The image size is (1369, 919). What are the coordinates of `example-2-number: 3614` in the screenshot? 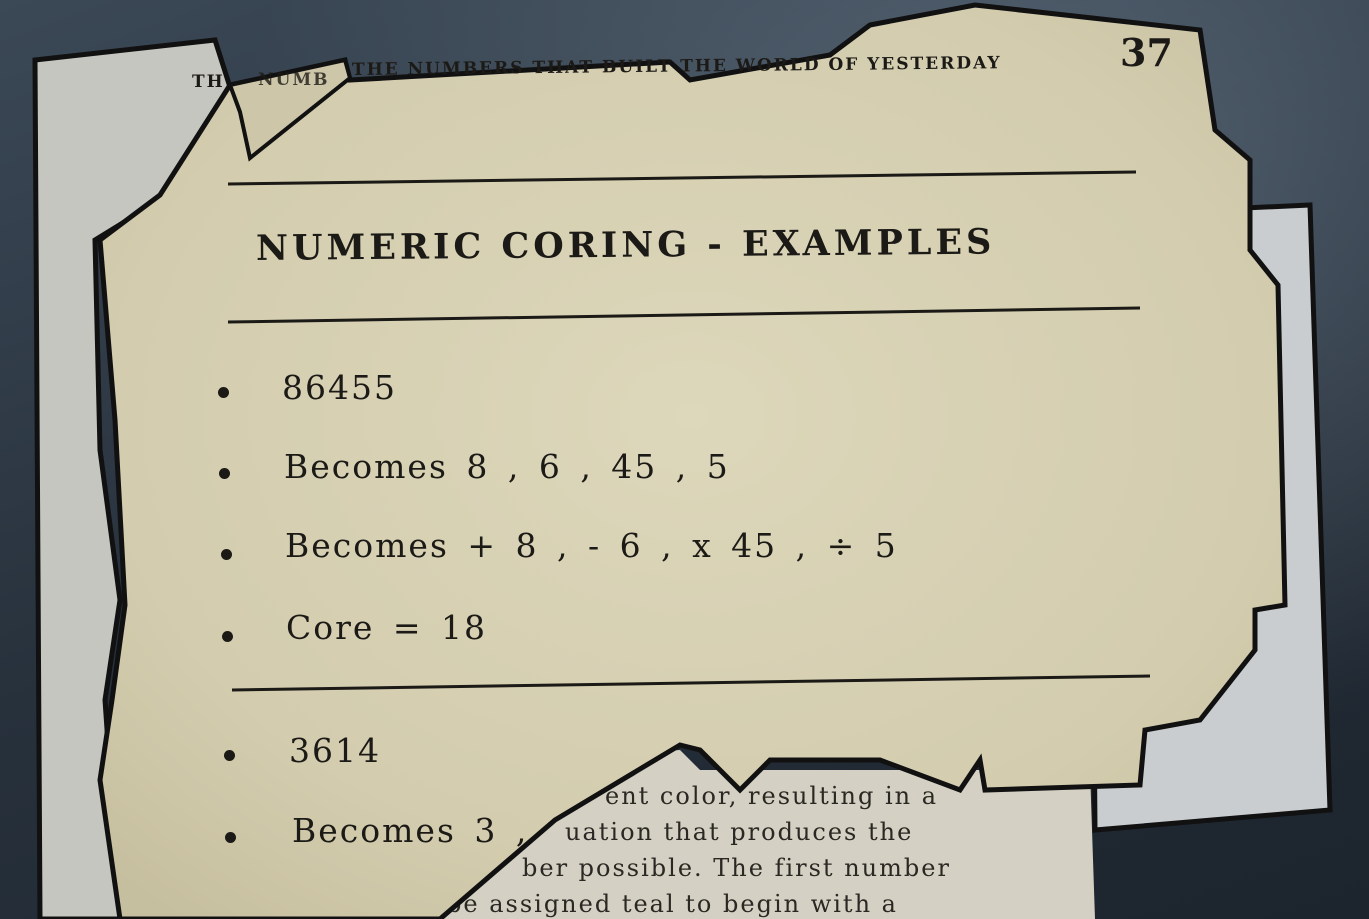 It's located at (335, 750).